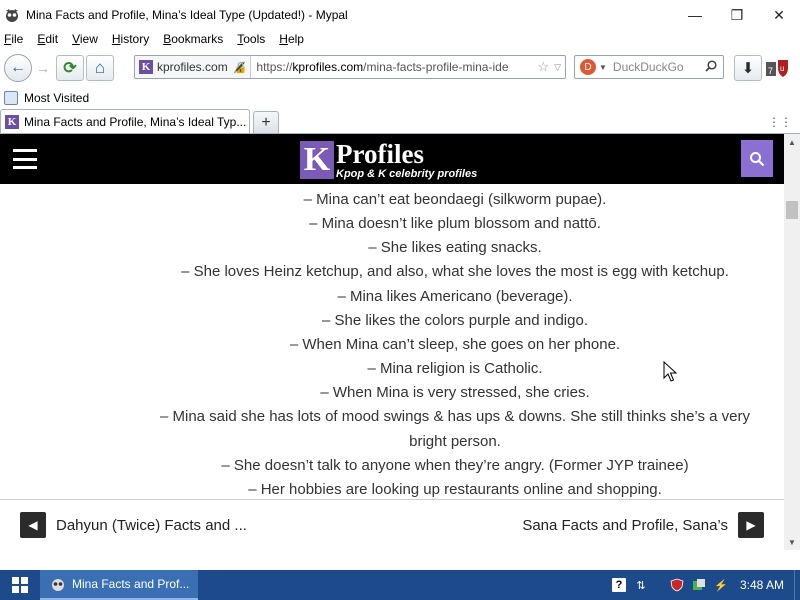  I want to click on forward-button: →, so click(43, 68).